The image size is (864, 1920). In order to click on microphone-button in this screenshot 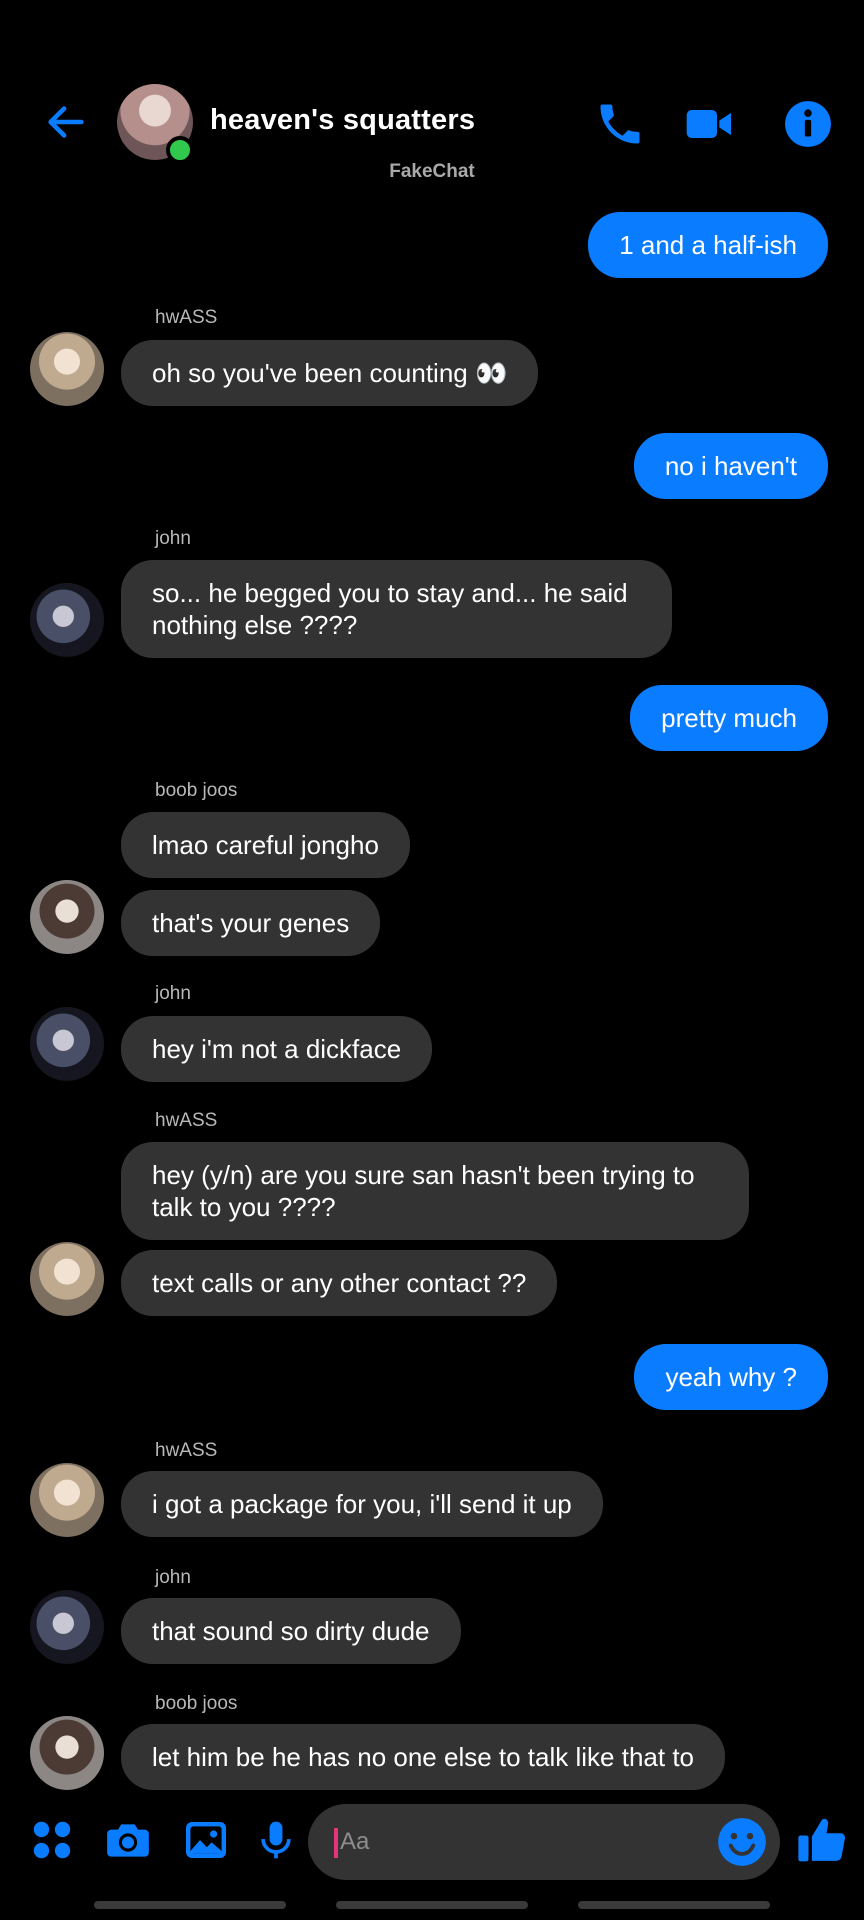, I will do `click(276, 1840)`.